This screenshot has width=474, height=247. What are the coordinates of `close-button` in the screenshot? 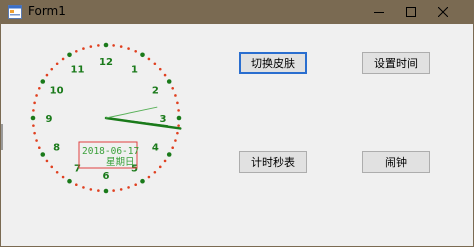 It's located at (443, 12).